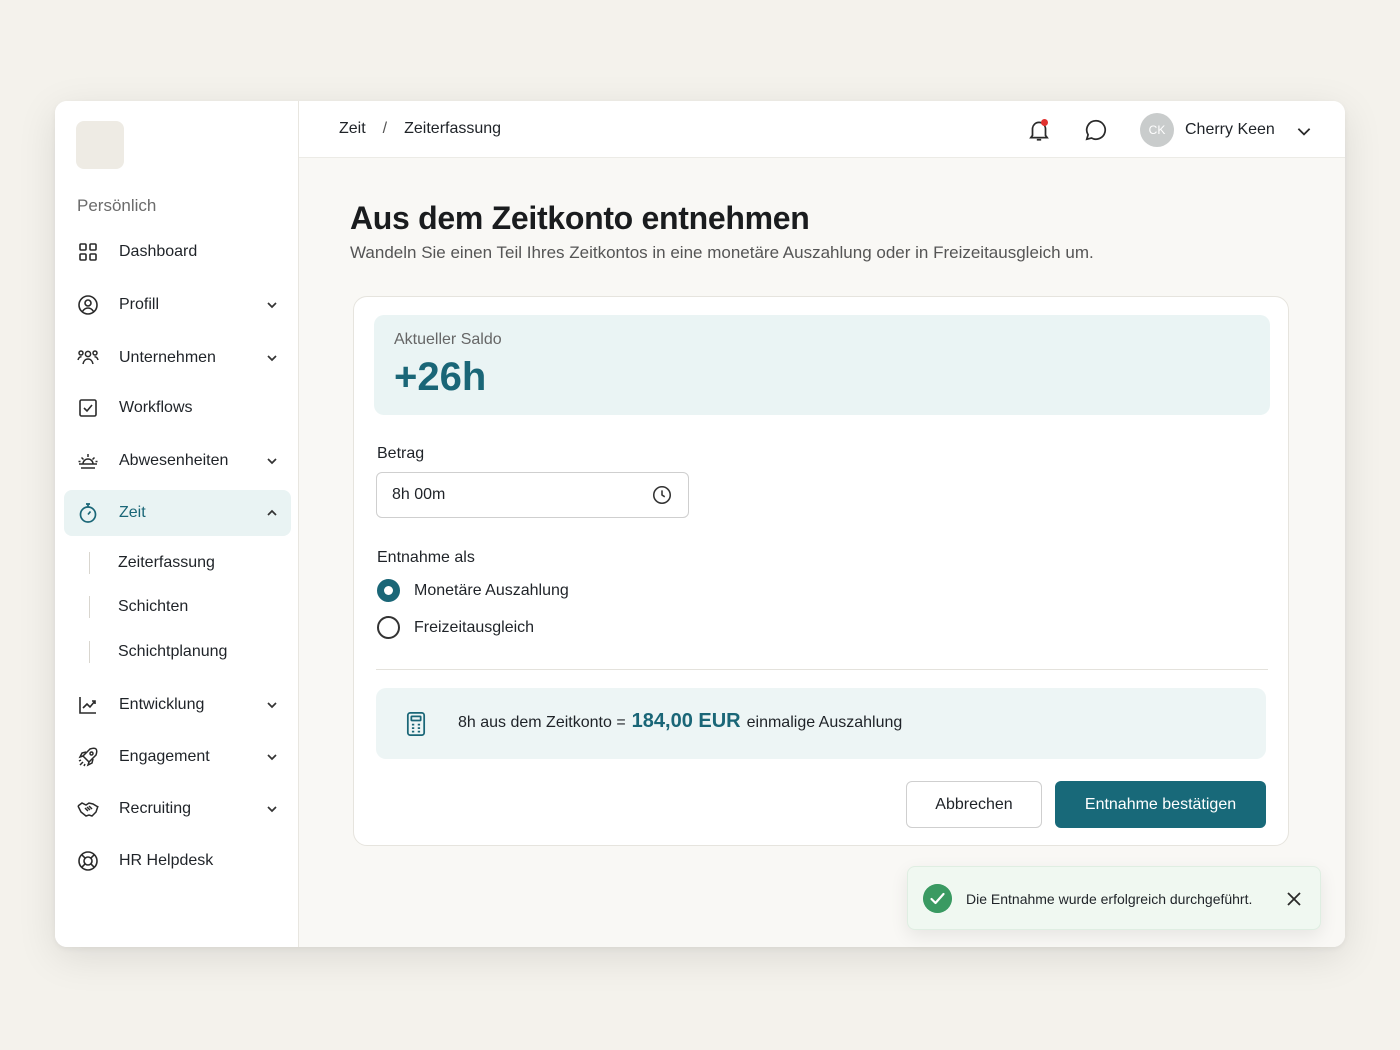 The width and height of the screenshot is (1400, 1050). What do you see at coordinates (822, 365) in the screenshot?
I see `balance-panel: Aktueller Saldo +26h` at bounding box center [822, 365].